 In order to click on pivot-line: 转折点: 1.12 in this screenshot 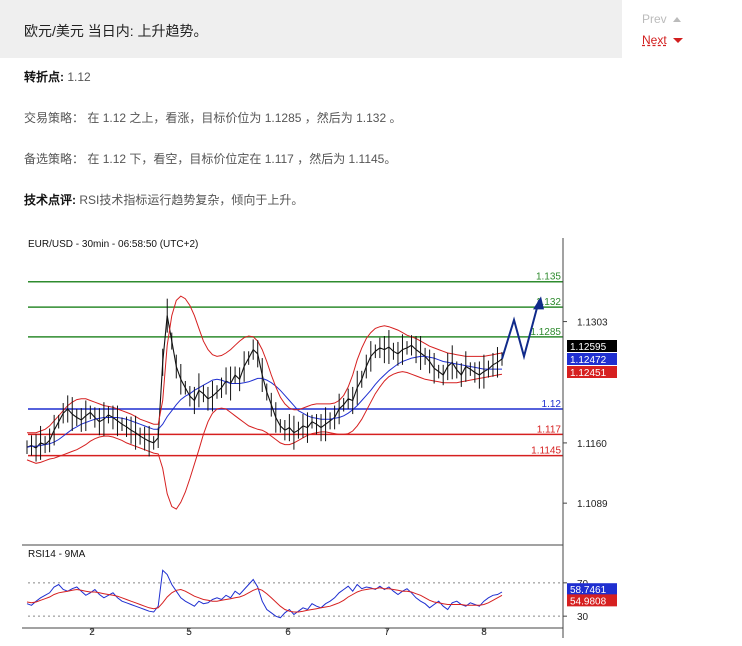, I will do `click(57, 76)`.